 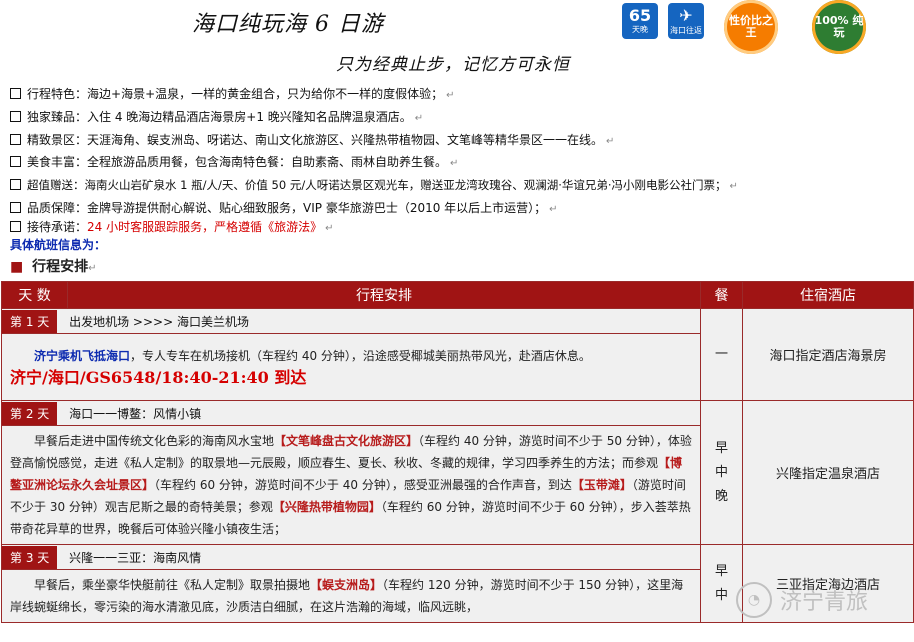 I want to click on day-tag: 第 1 天, so click(x=30, y=321).